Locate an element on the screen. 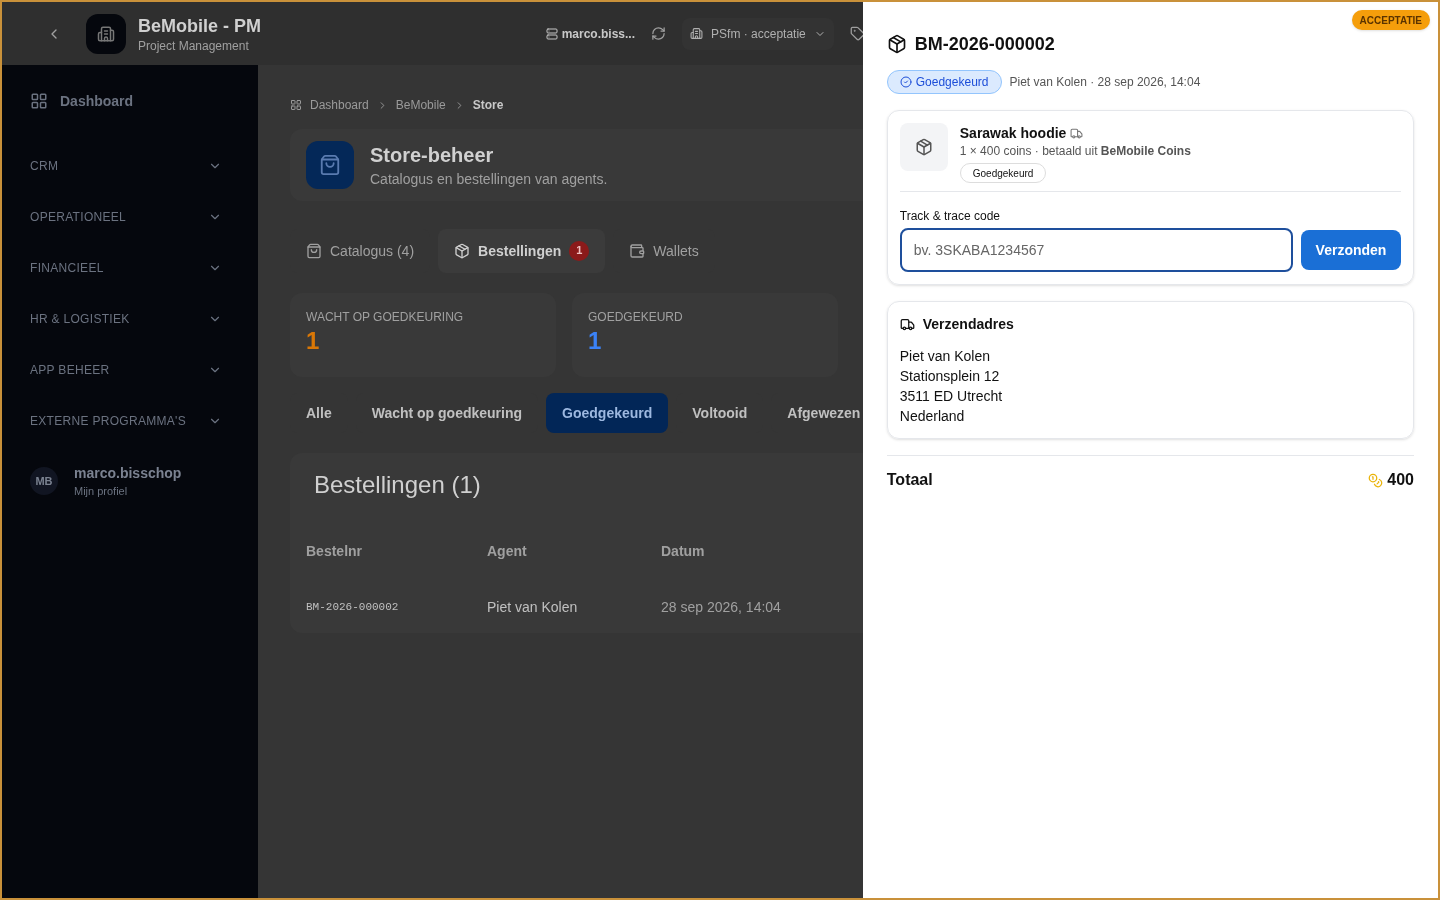  address-title: Verzendadres is located at coordinates (968, 324).